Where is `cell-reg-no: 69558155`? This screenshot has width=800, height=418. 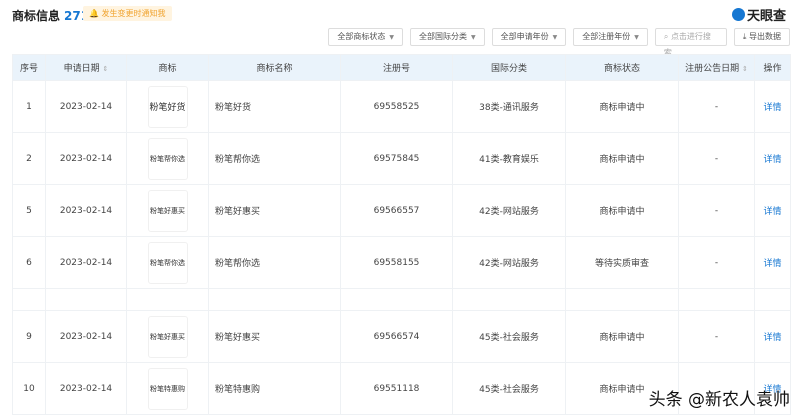
cell-reg-no: 69558155 is located at coordinates (396, 262).